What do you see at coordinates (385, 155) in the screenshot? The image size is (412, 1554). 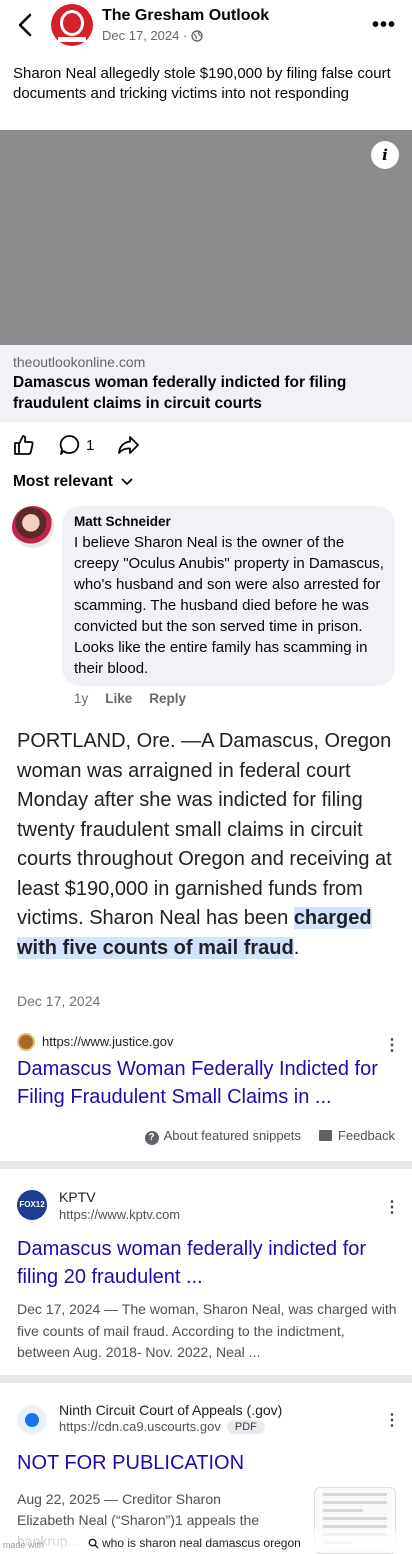 I see `info-icon: i` at bounding box center [385, 155].